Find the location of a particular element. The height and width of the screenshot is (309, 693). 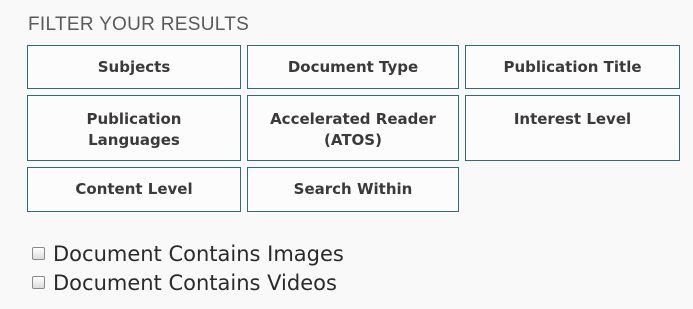

publication-title-filter-button: Publication Title is located at coordinates (572, 67).